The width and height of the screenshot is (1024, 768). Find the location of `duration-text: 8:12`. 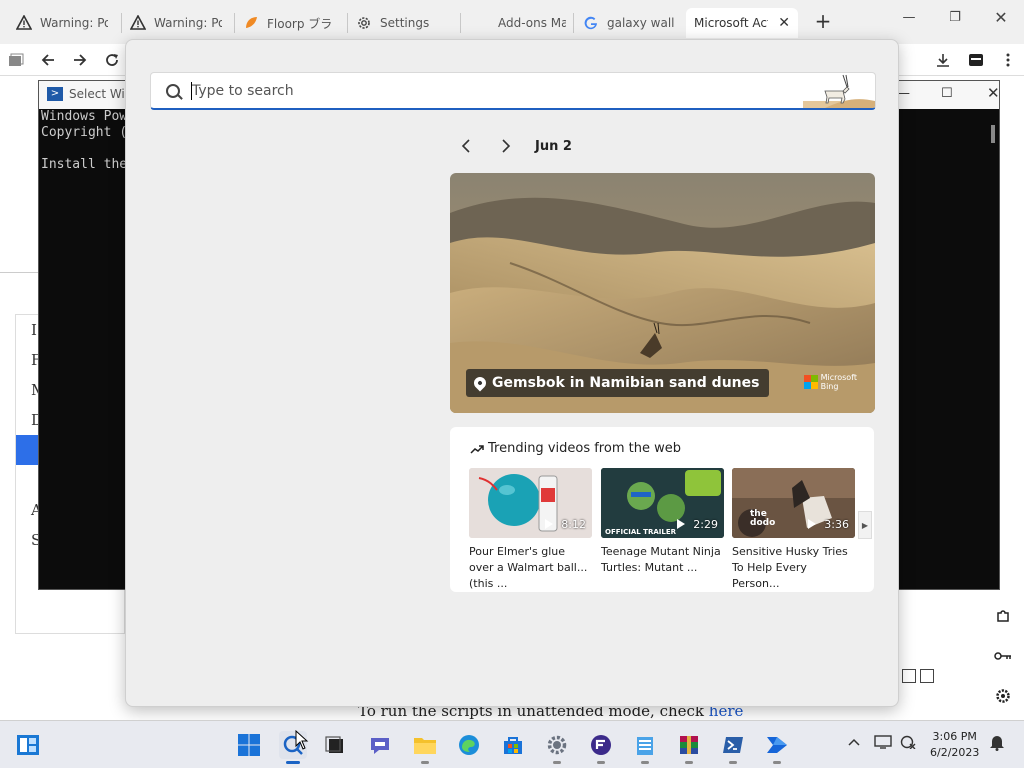

duration-text: 8:12 is located at coordinates (573, 524).